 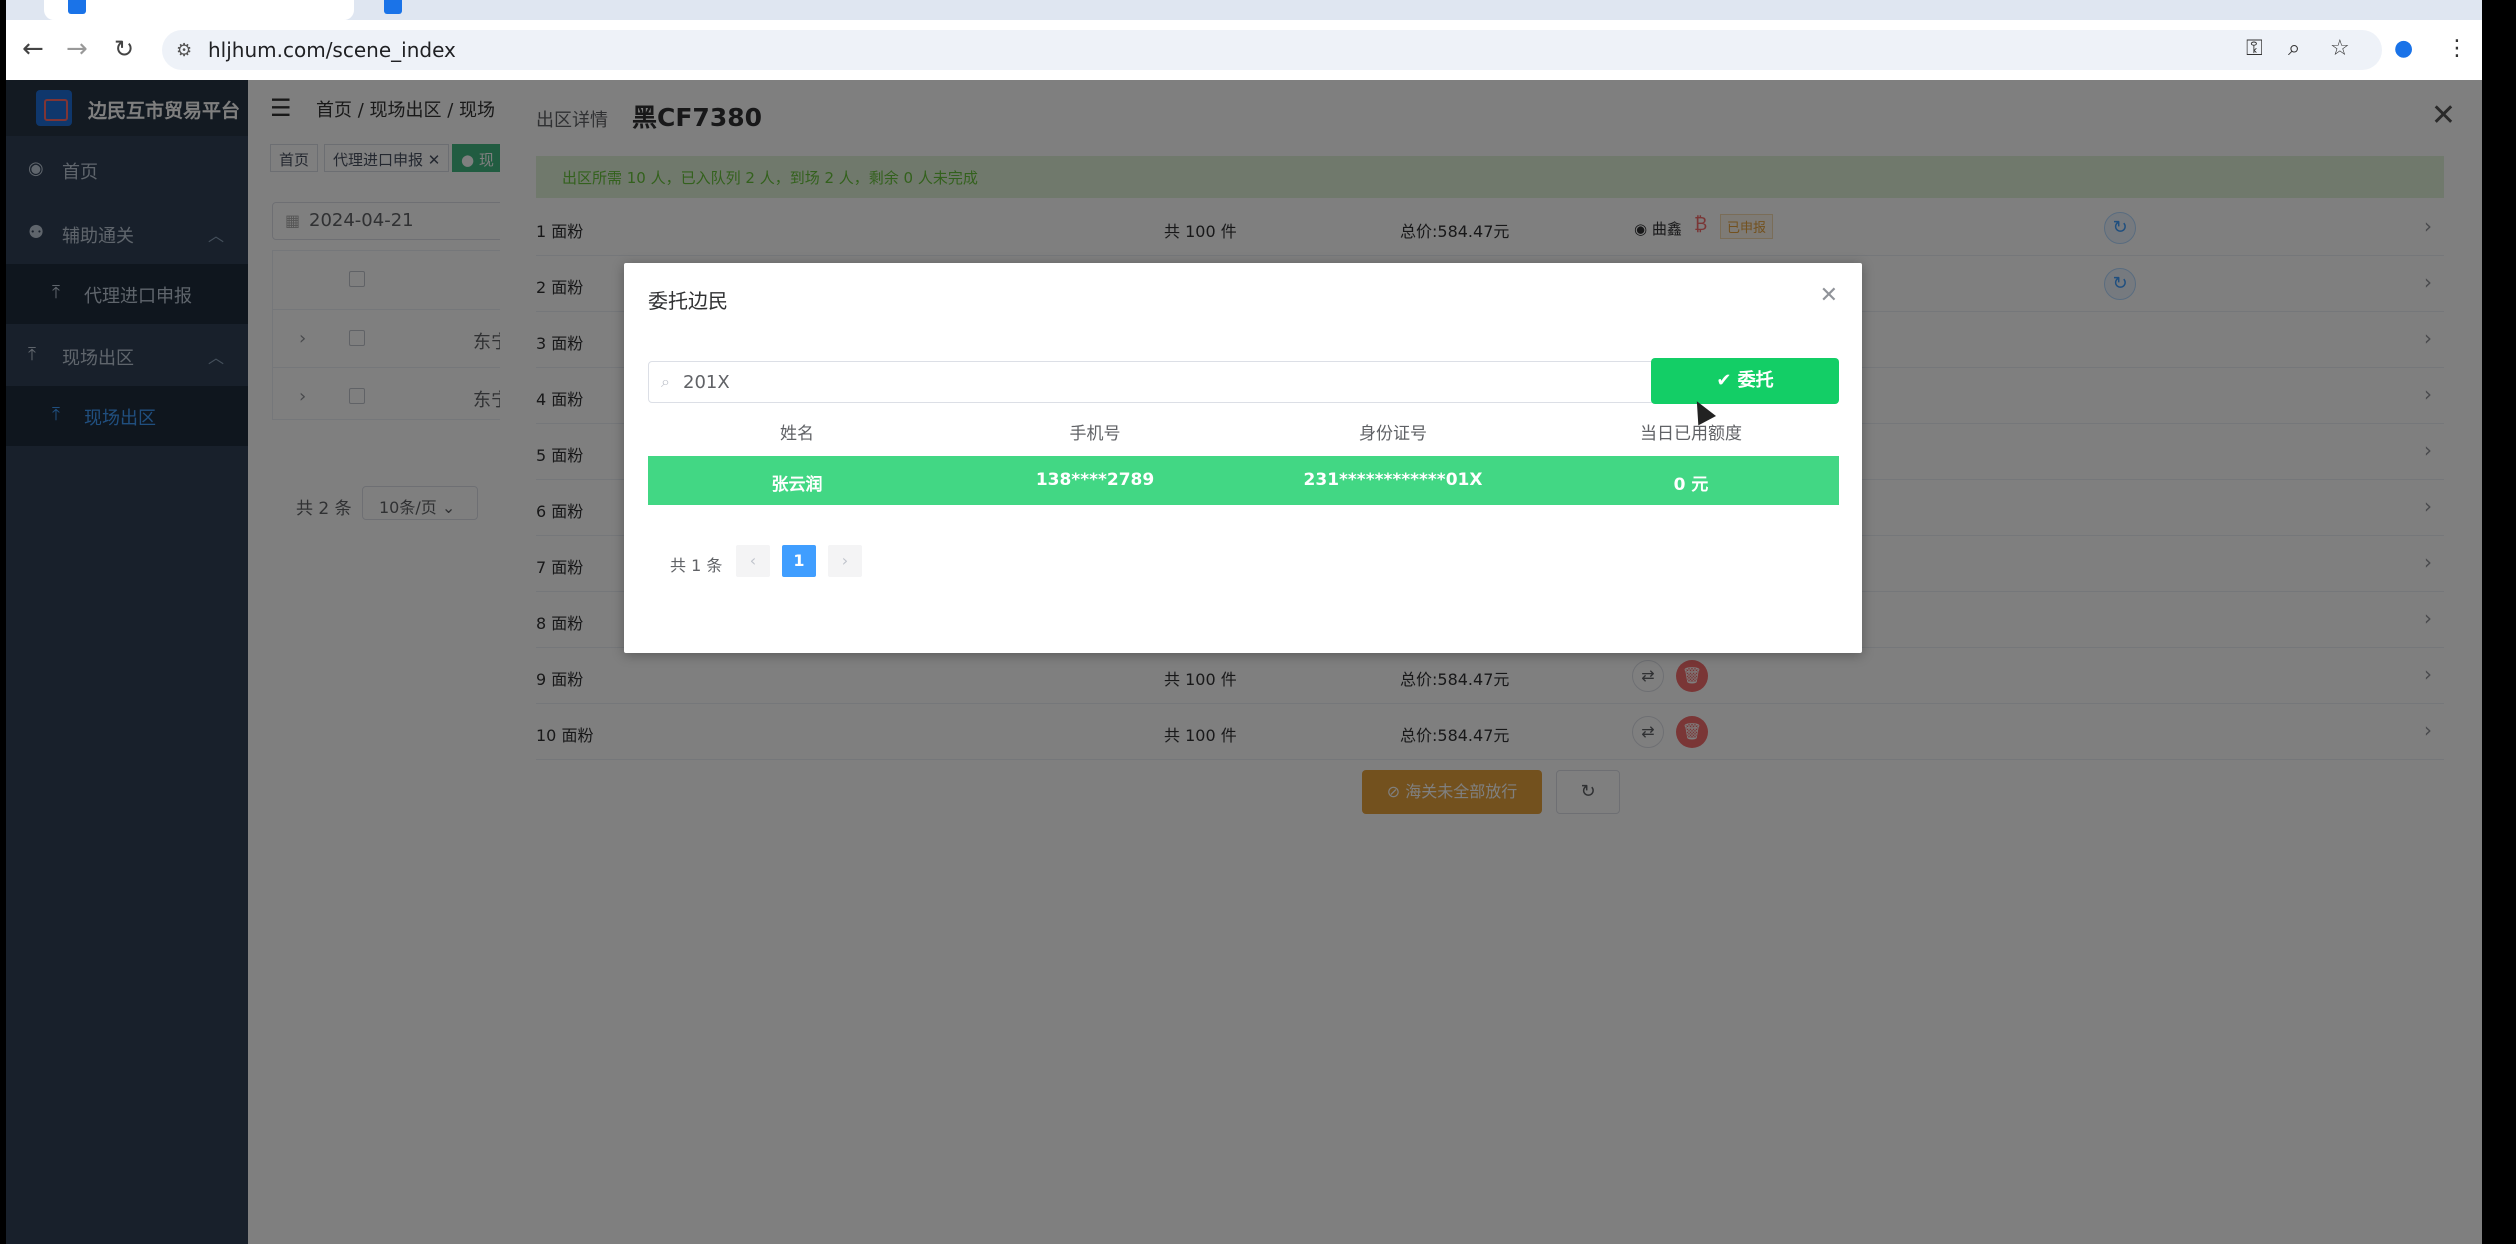 What do you see at coordinates (525, 10) in the screenshot?
I see `browser-tab-inactive` at bounding box center [525, 10].